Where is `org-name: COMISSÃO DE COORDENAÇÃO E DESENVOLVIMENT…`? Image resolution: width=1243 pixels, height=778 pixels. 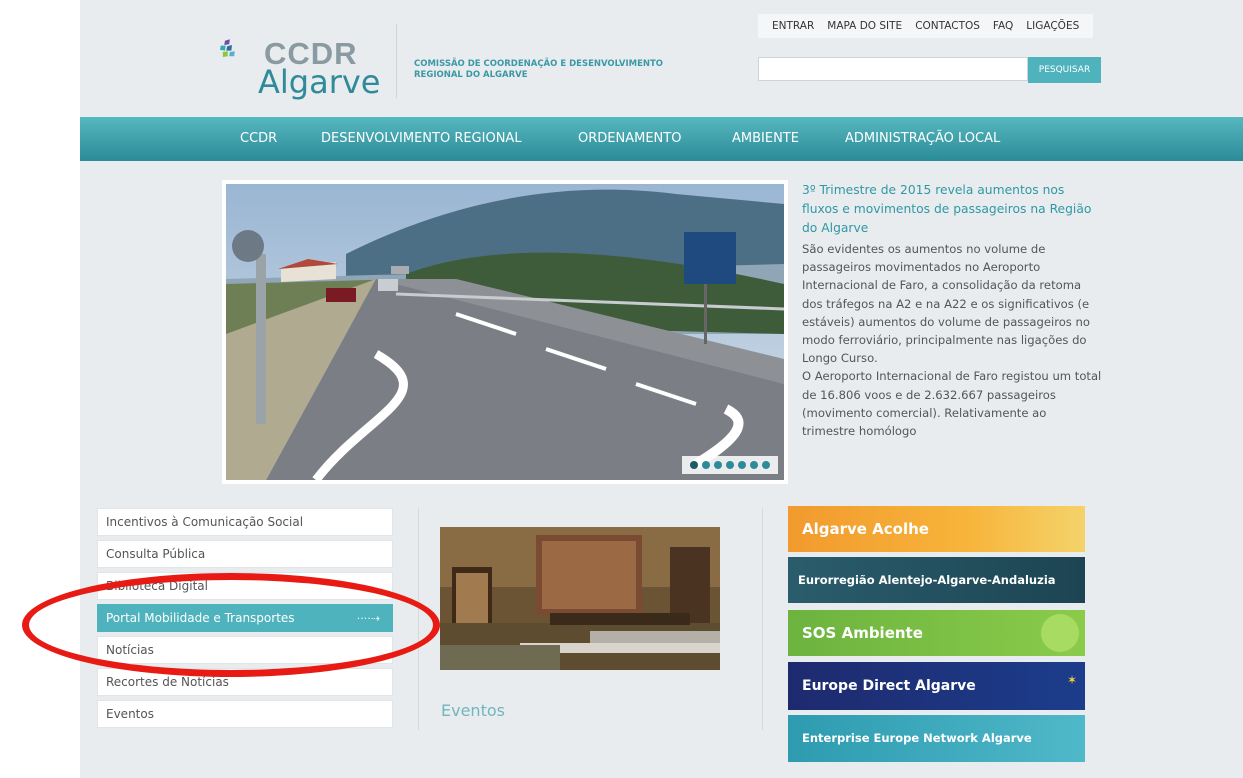 org-name: COMISSÃO DE COORDENAÇÃO E DESENVOLVIMENT… is located at coordinates (559, 70).